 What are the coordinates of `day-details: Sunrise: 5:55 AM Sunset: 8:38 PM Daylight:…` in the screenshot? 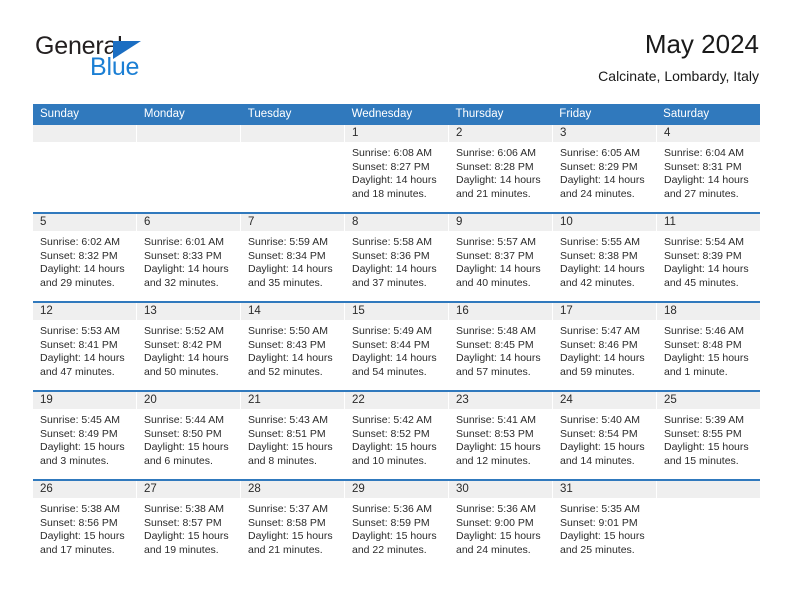 It's located at (604, 260).